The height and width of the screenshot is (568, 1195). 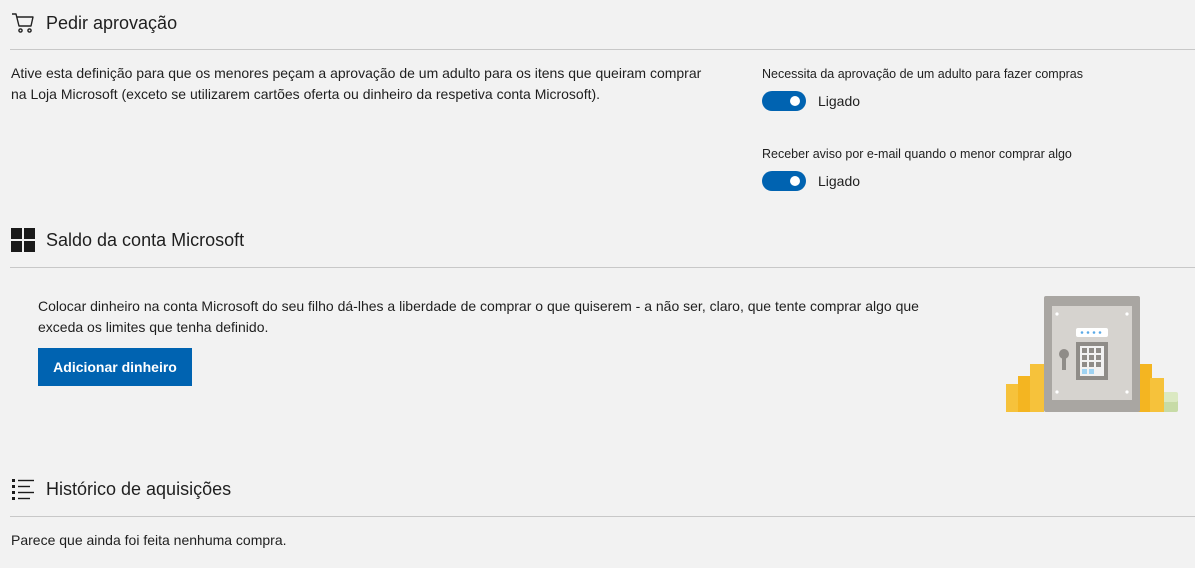 What do you see at coordinates (784, 181) in the screenshot?
I see `email-notification-toggle` at bounding box center [784, 181].